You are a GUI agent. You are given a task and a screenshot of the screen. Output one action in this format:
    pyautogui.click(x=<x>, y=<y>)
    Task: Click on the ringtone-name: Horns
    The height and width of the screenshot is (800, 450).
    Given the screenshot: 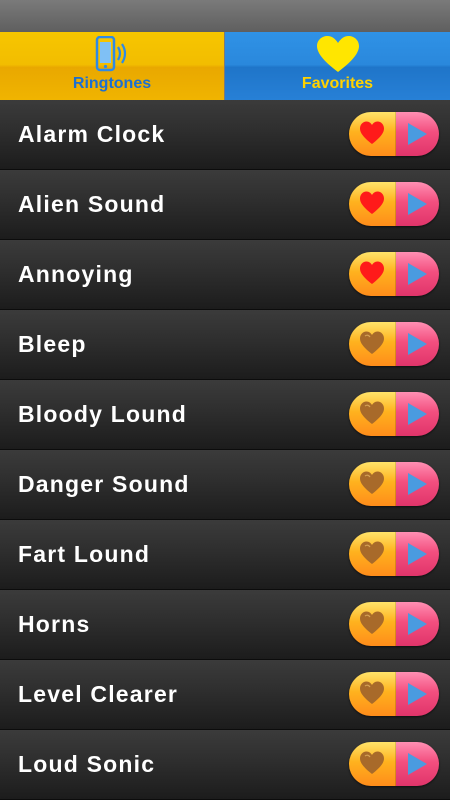 What is the action you would take?
    pyautogui.click(x=54, y=624)
    